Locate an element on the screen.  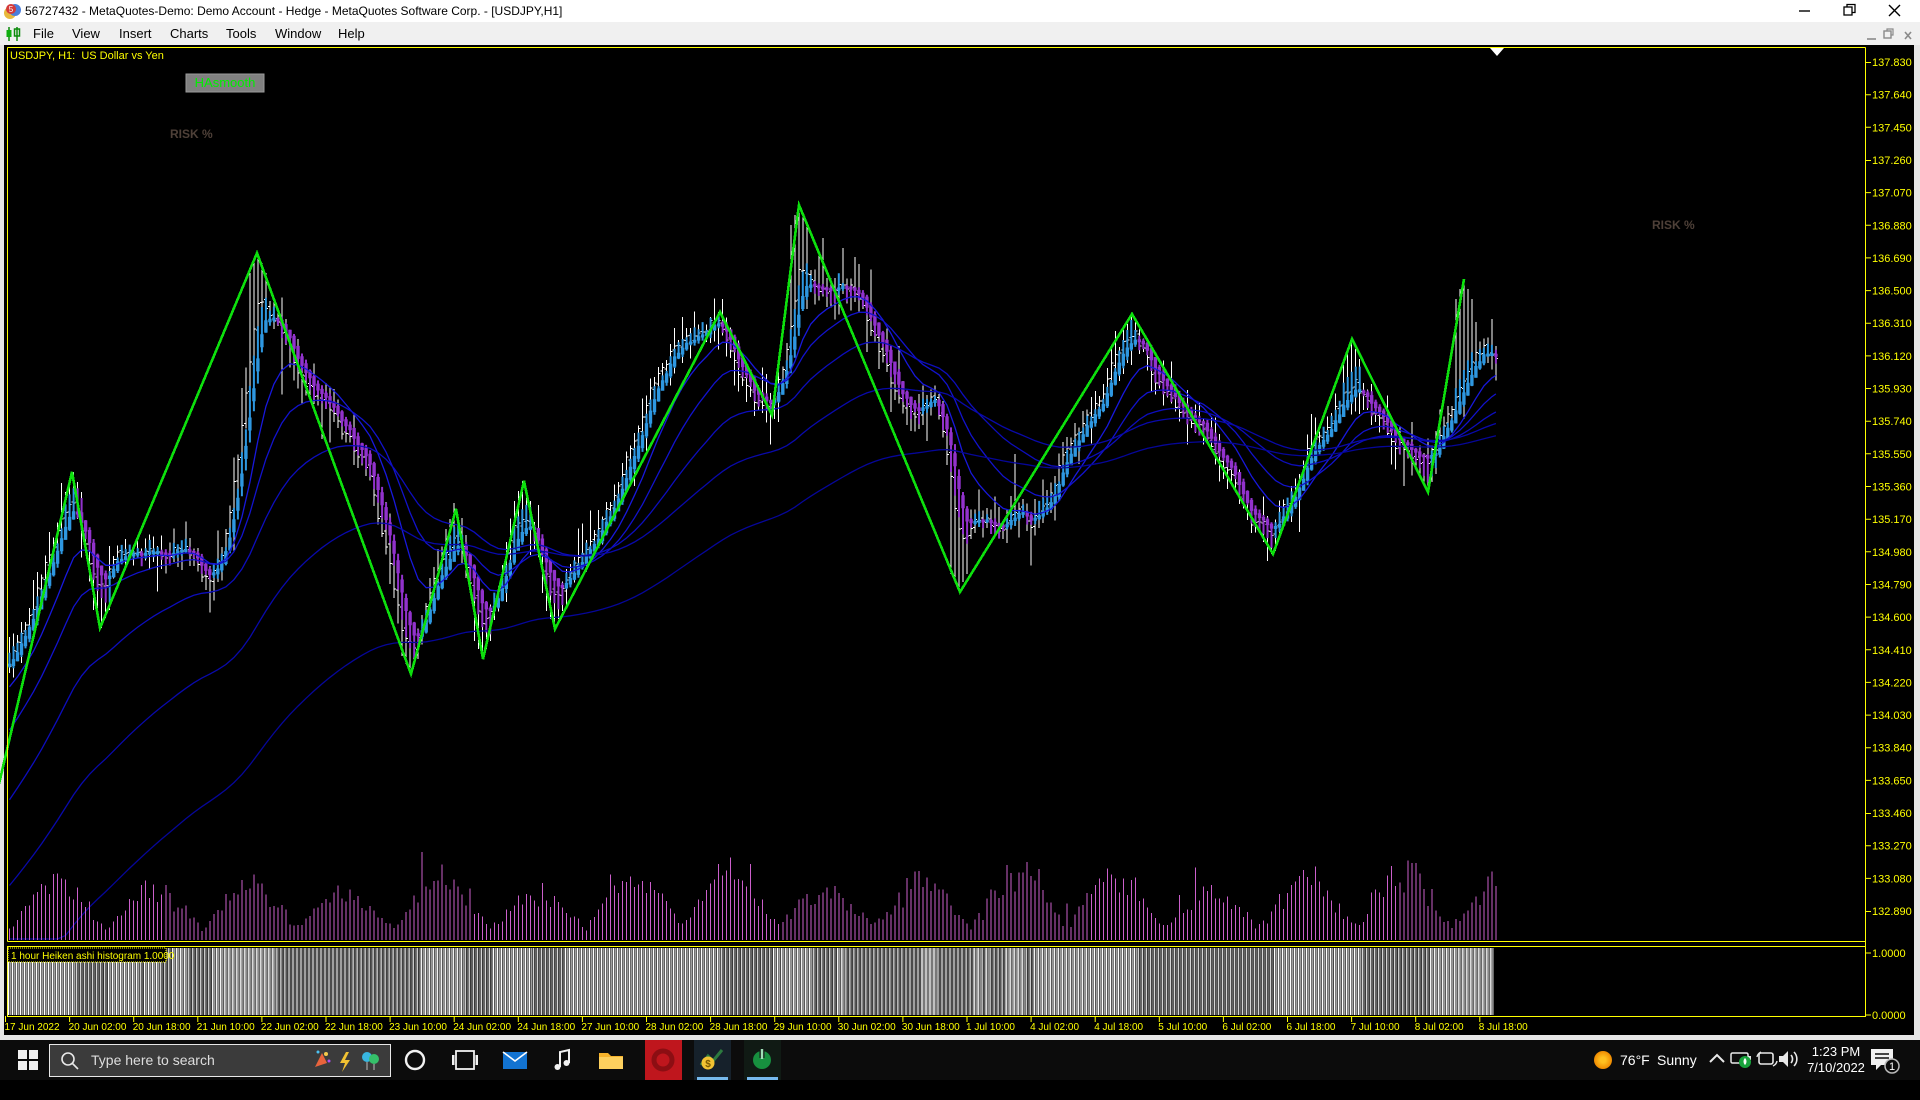
svg-text: 132.890 is located at coordinates (1892, 912).